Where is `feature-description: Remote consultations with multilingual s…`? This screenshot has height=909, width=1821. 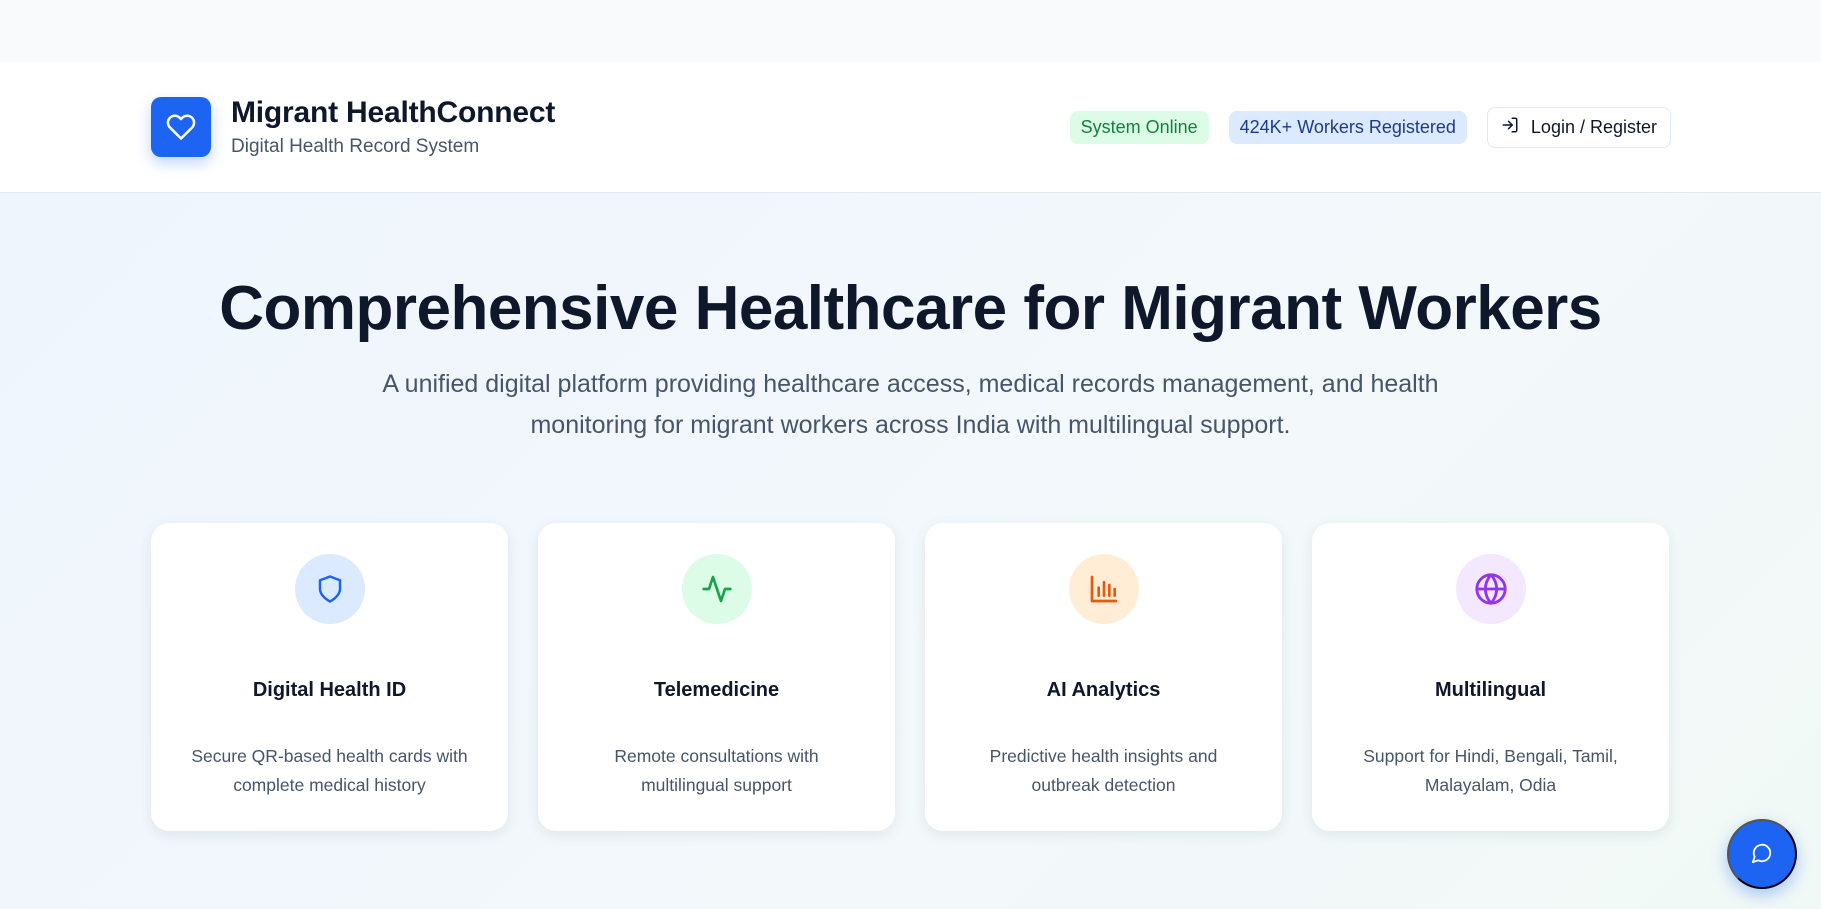 feature-description: Remote consultations with multilingual s… is located at coordinates (717, 771).